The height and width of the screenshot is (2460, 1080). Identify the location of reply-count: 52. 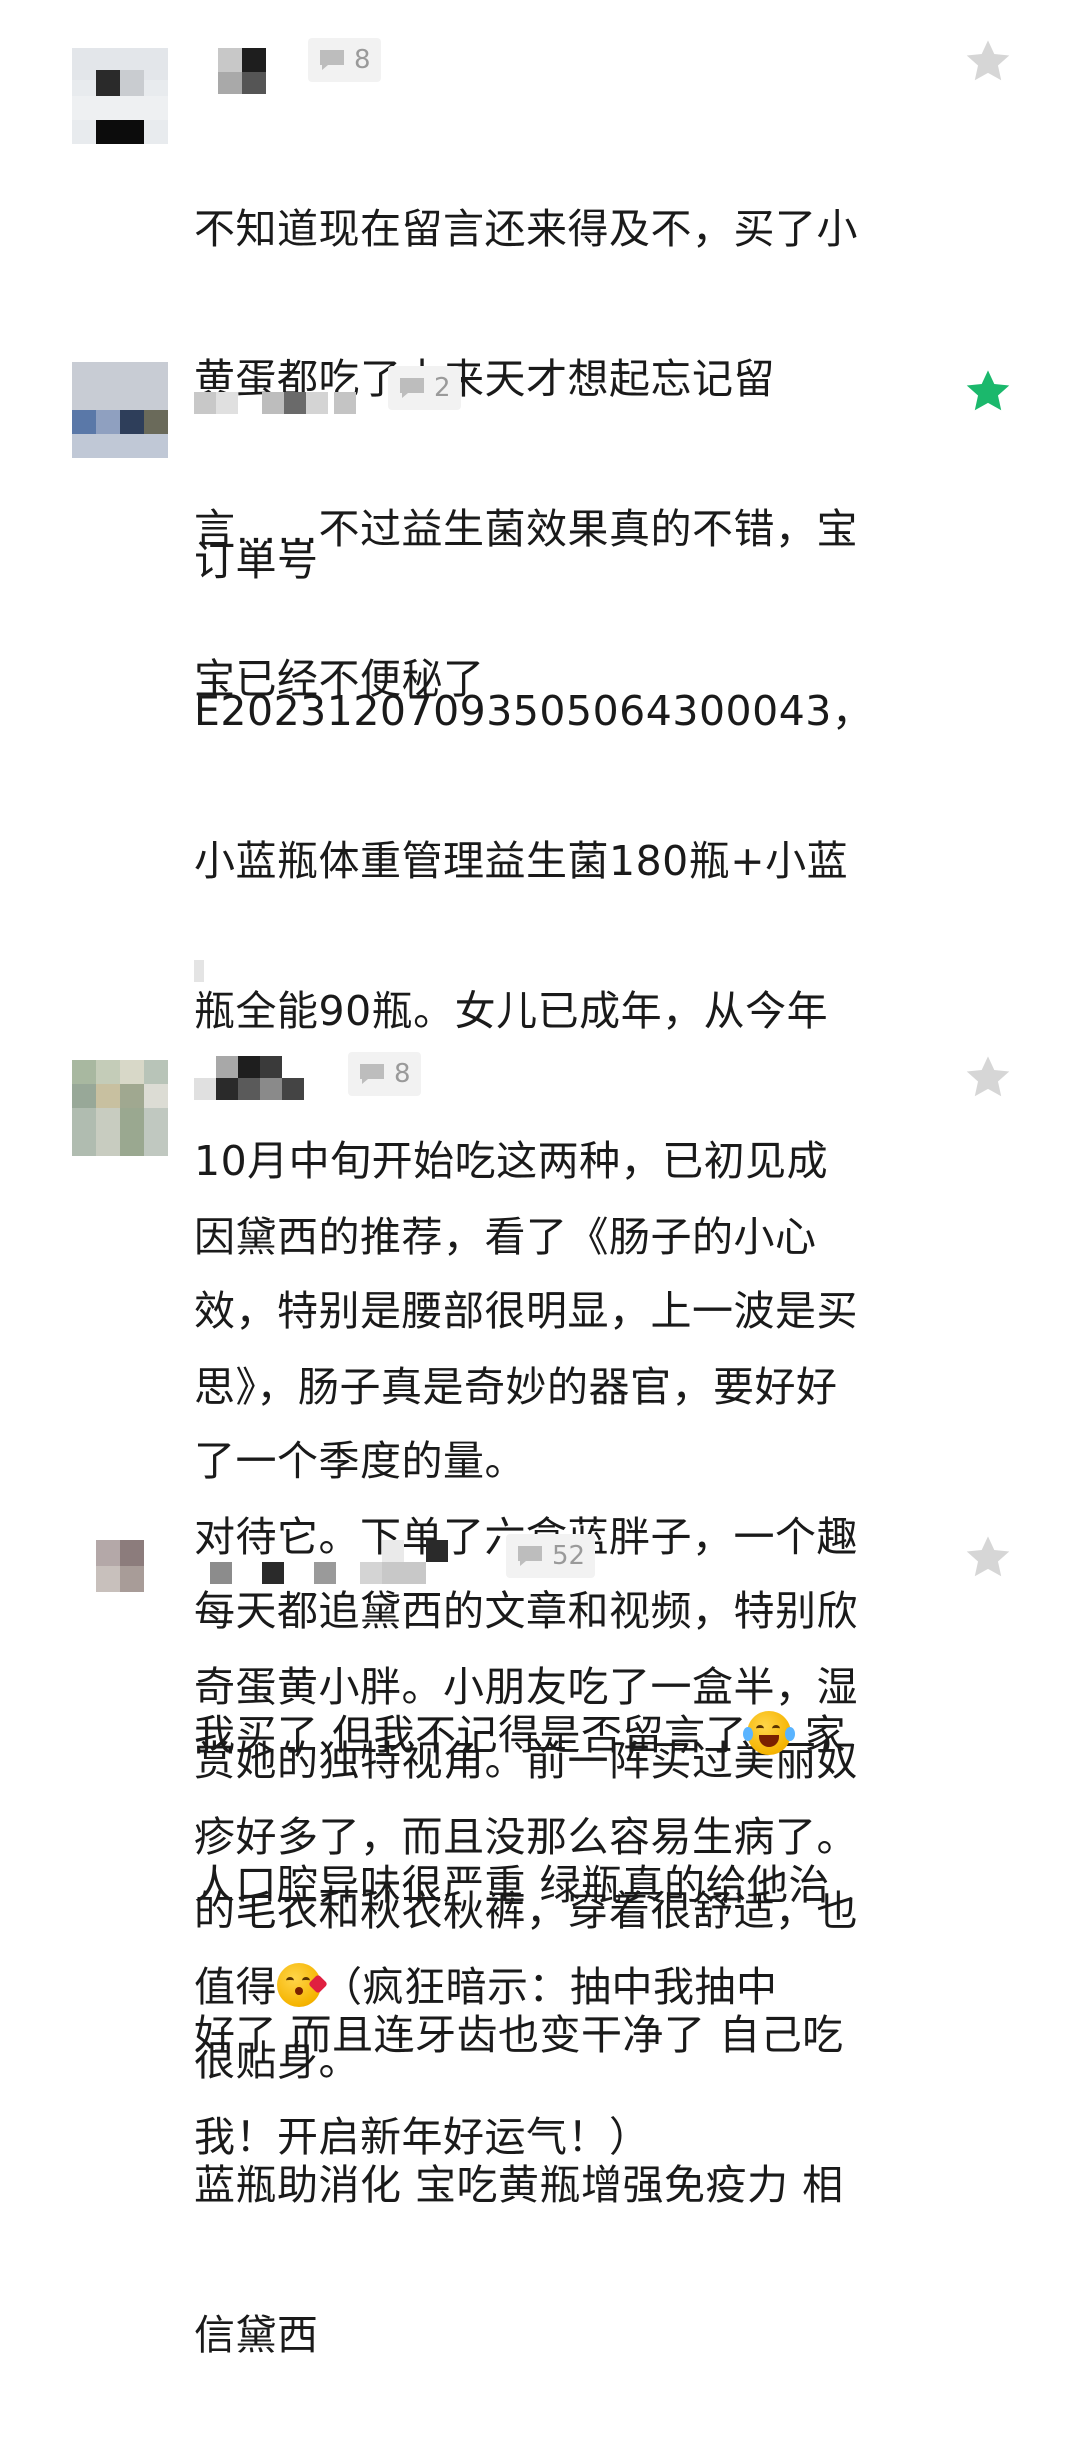
(551, 1556).